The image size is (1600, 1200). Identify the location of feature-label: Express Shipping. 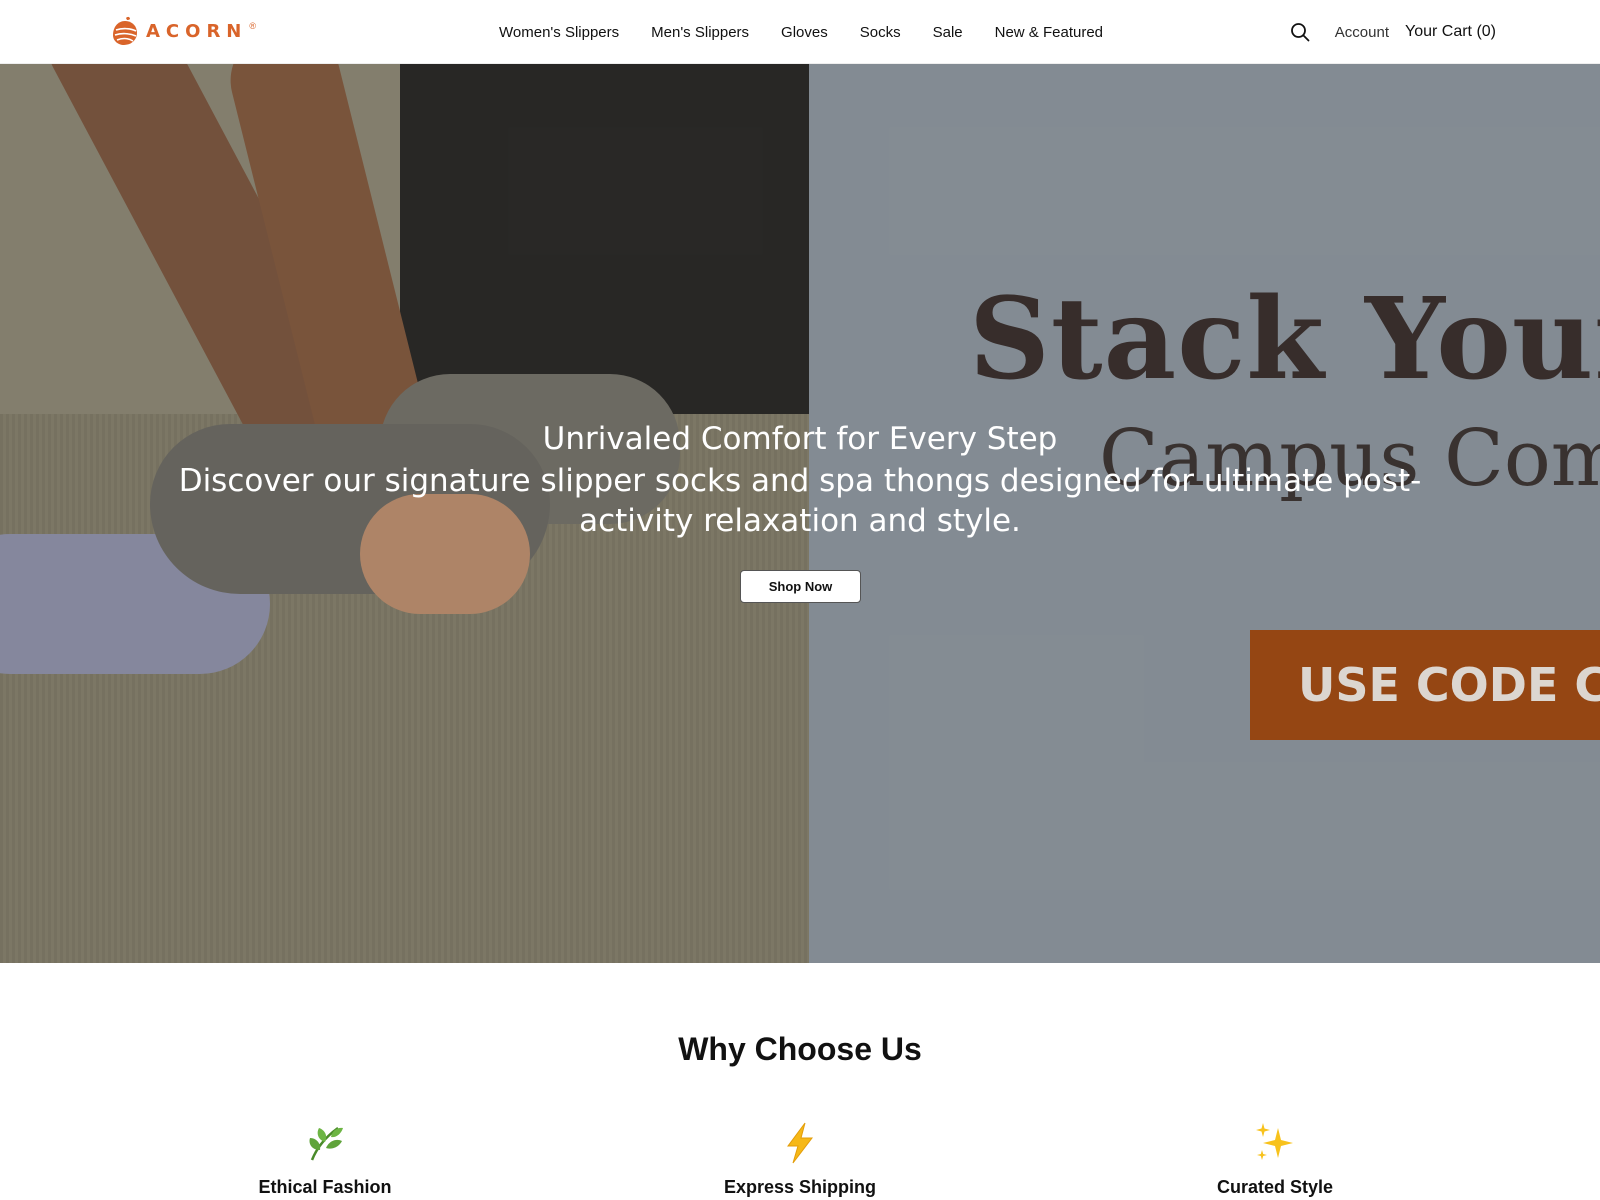
(800, 1187).